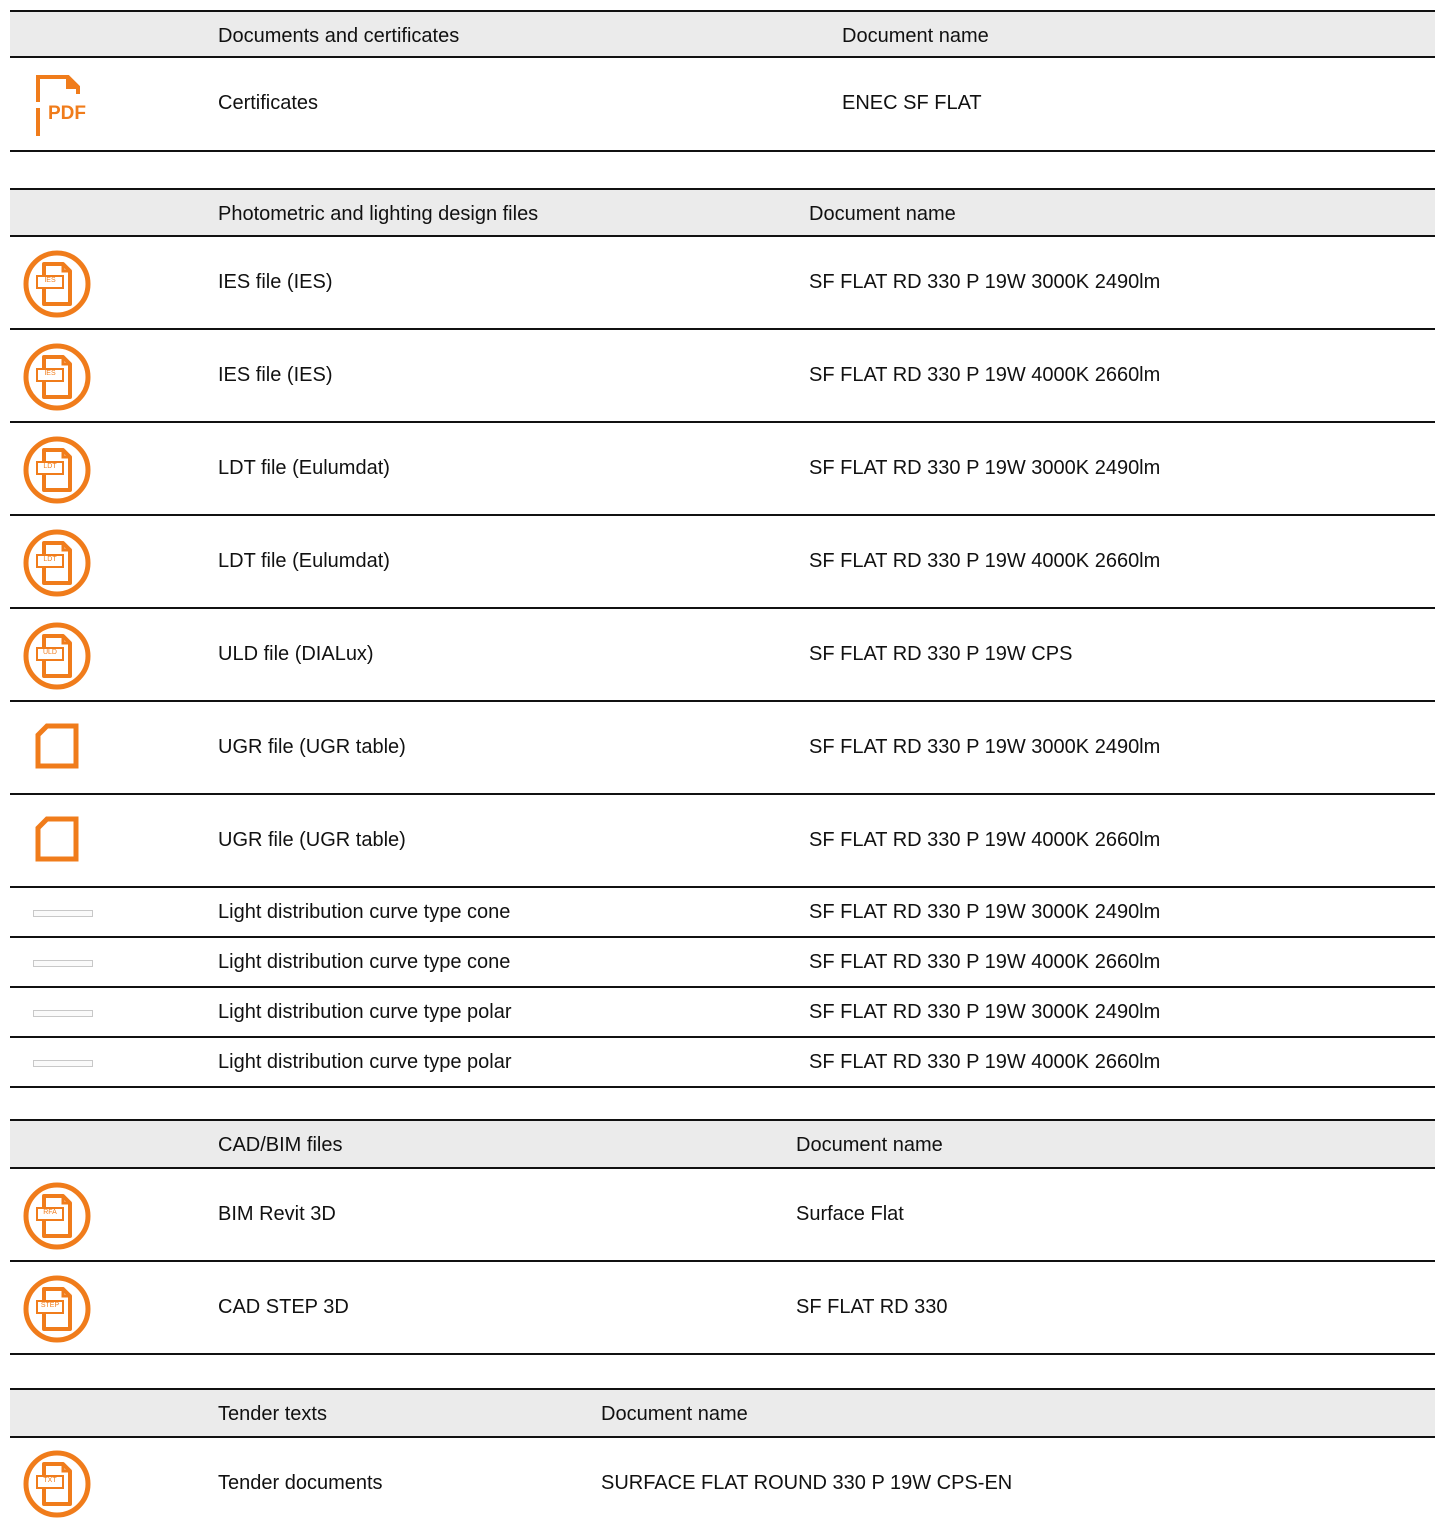  I want to click on section-title: CAD/BIM files, so click(280, 1145).